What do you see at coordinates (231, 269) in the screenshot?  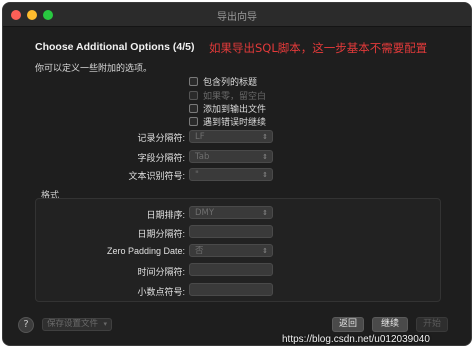 I see `time-delimiter-input` at bounding box center [231, 269].